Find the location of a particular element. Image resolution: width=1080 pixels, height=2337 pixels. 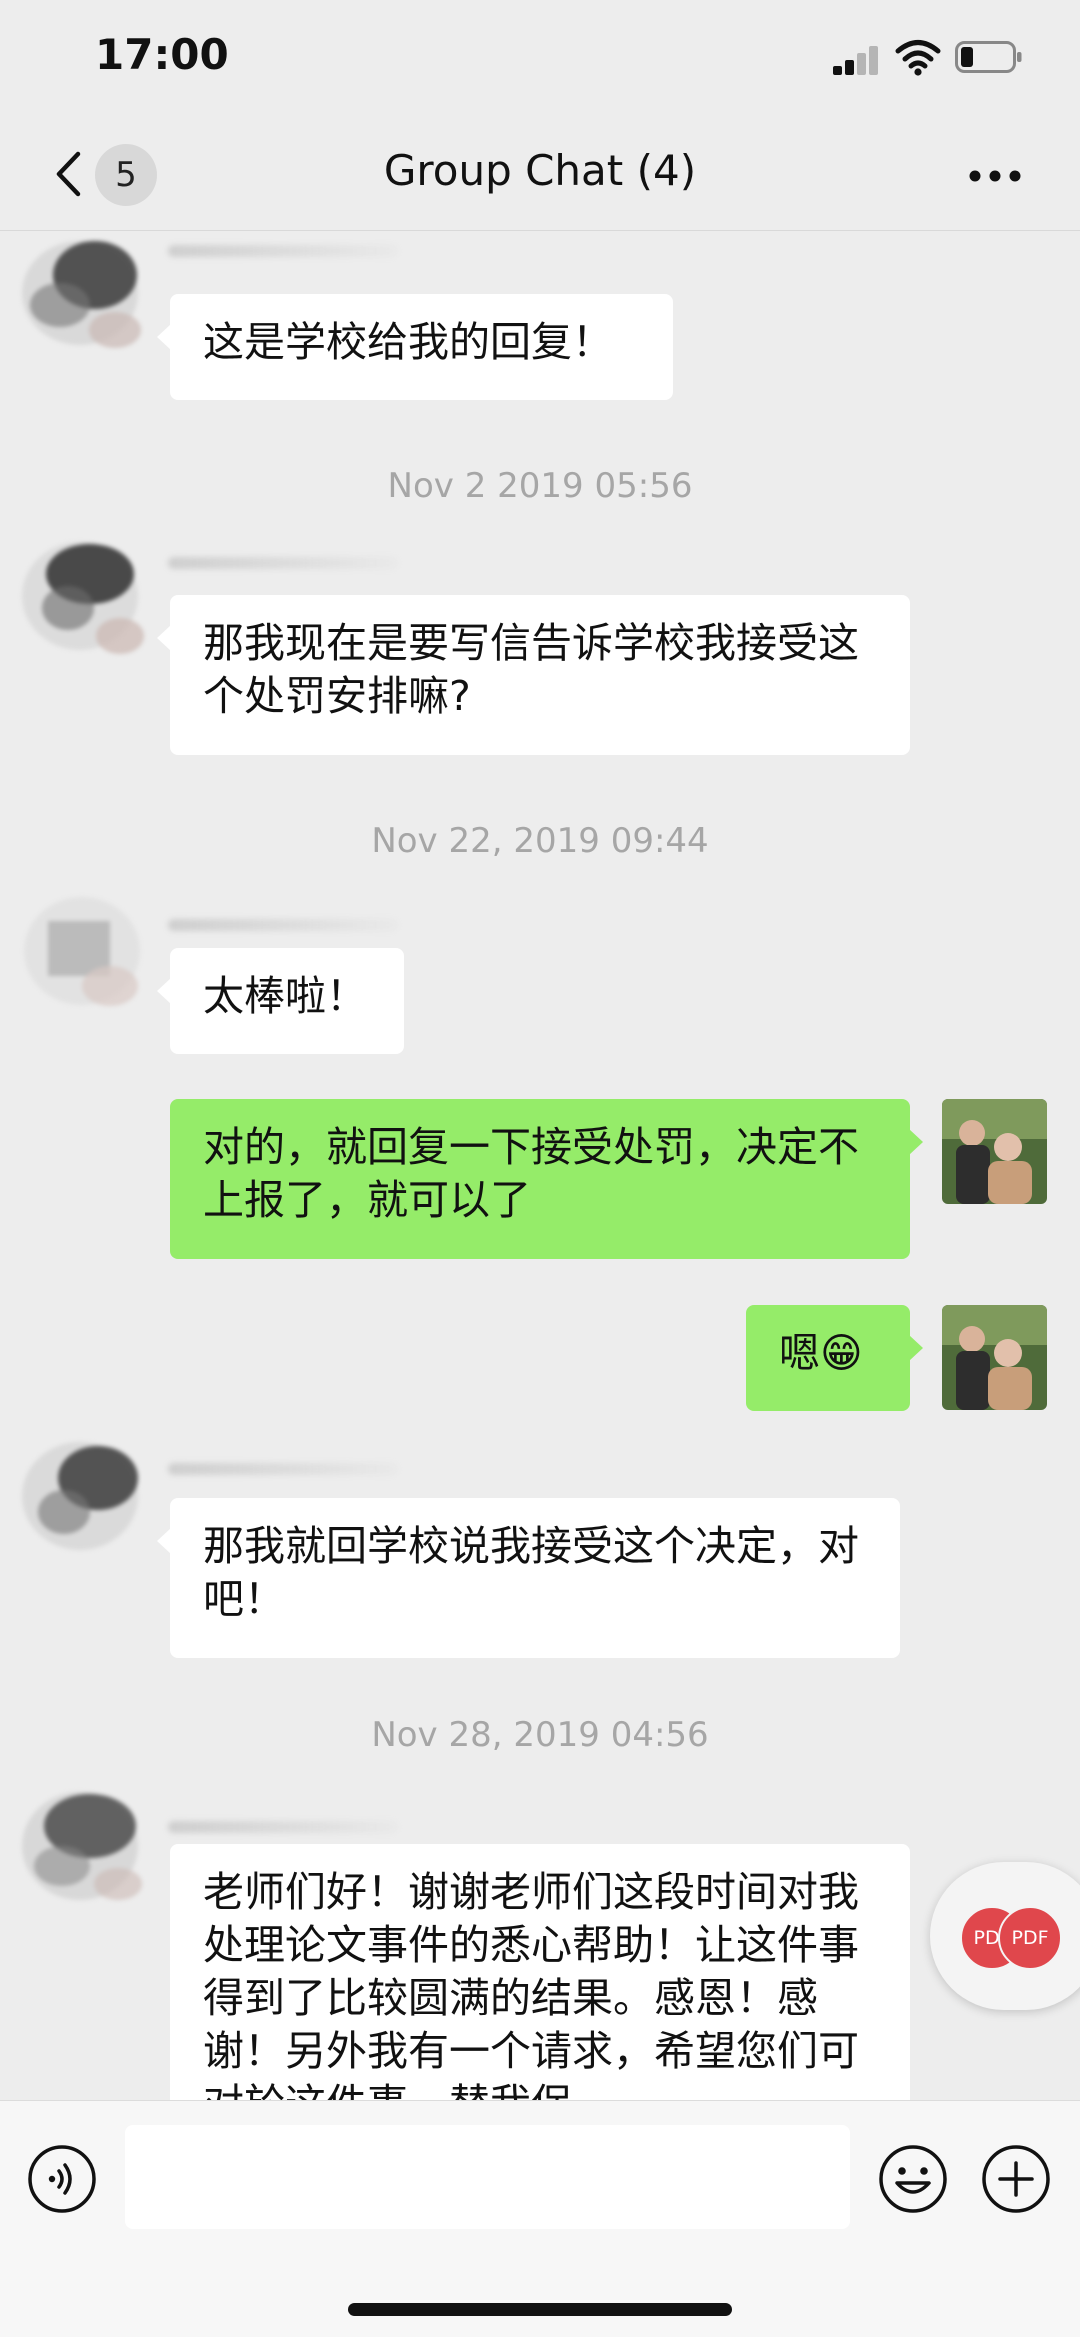

battery-icon is located at coordinates (988, 57).